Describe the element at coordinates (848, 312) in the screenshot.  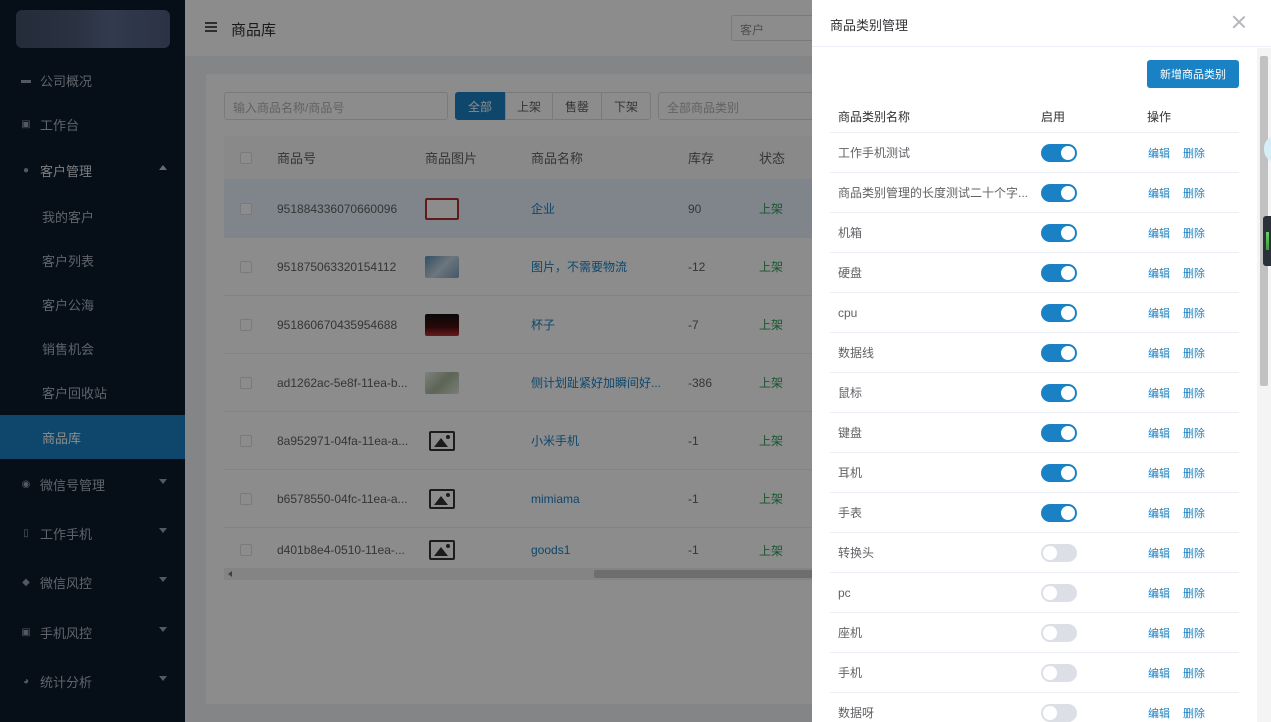
I see `category-name: cpu` at that location.